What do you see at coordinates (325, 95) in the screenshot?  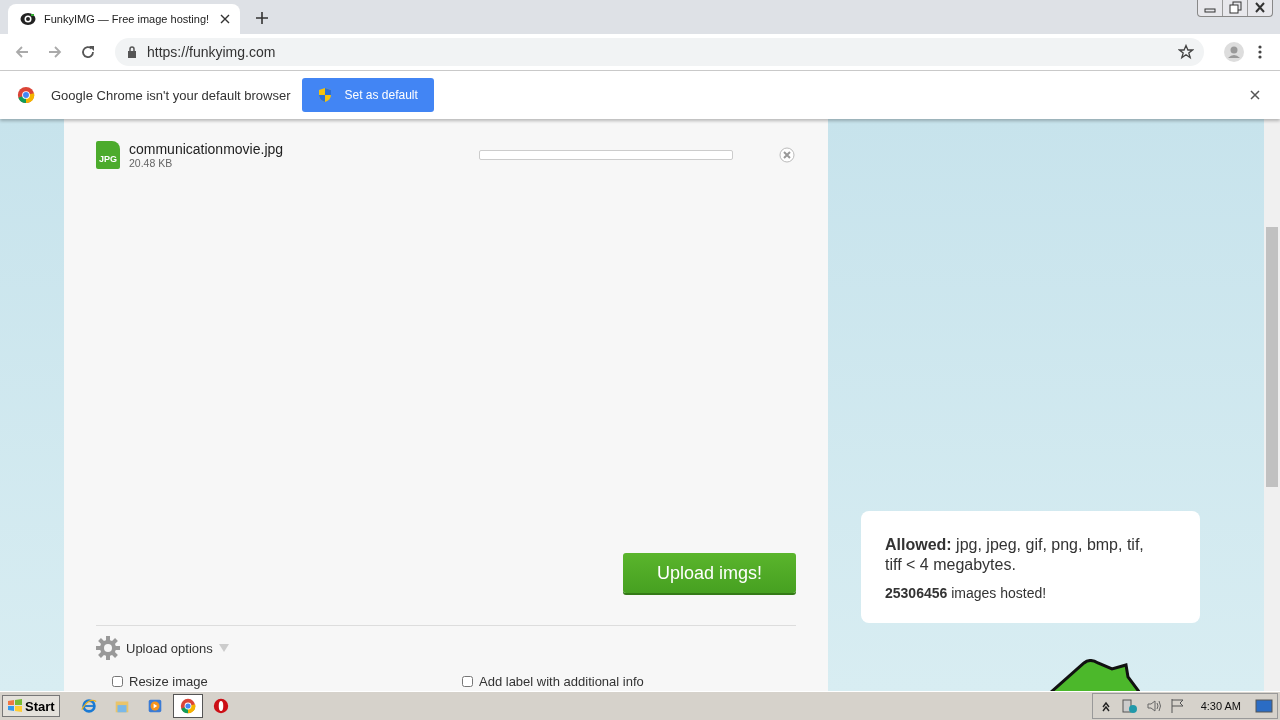 I see `shield-icon` at bounding box center [325, 95].